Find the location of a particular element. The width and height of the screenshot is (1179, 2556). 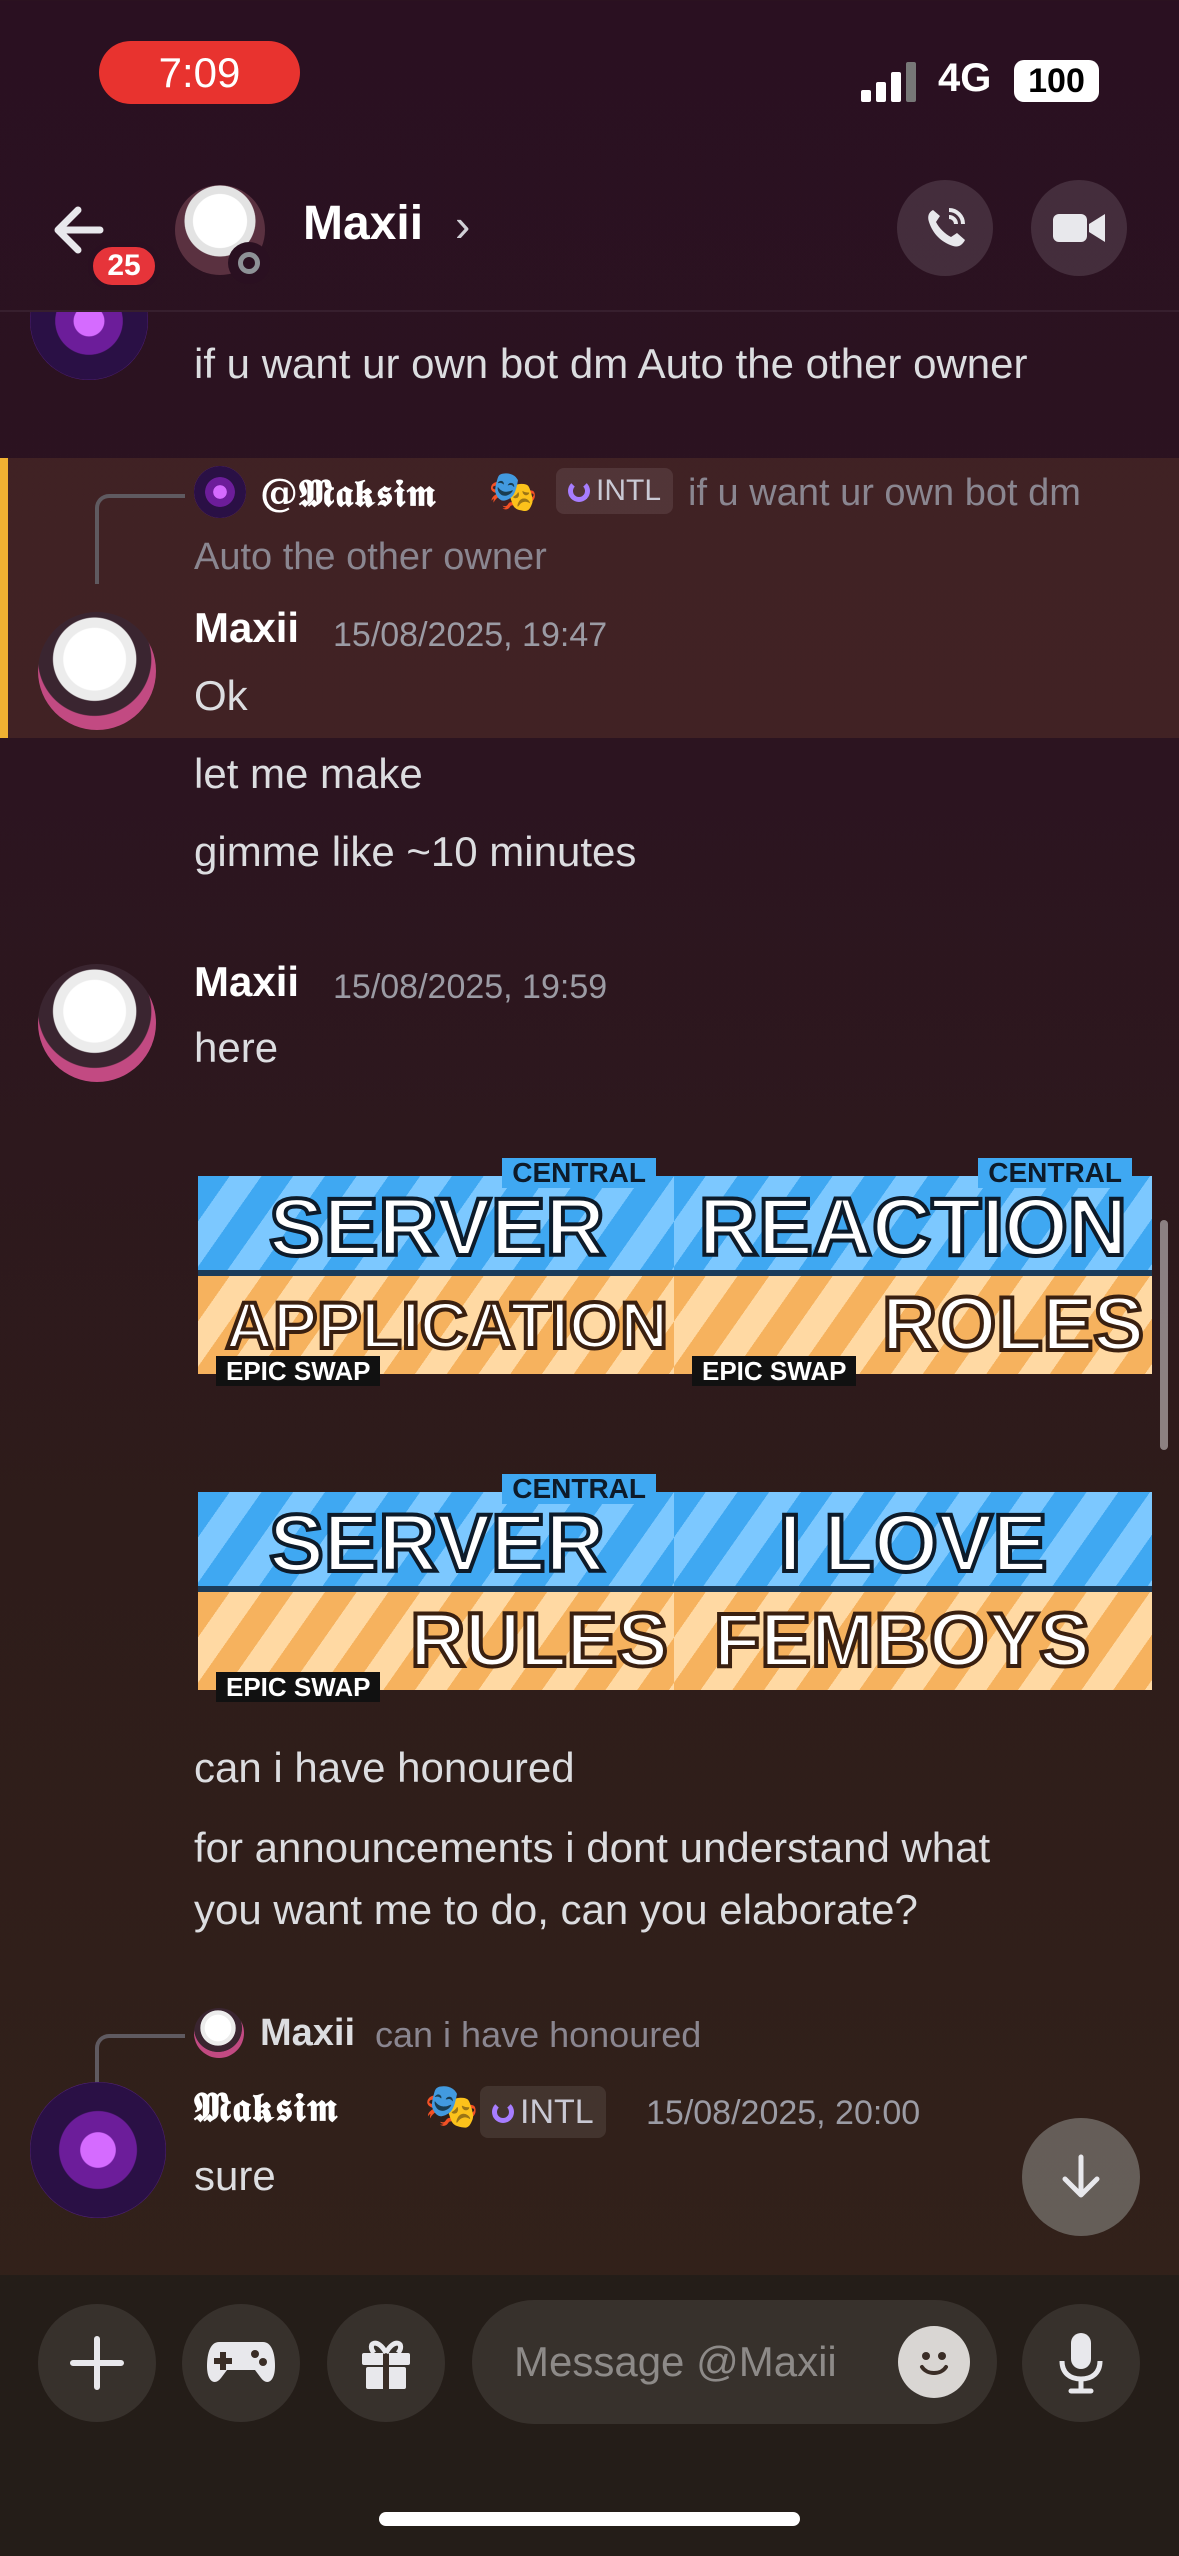

unread-badge: 25 is located at coordinates (124, 266).